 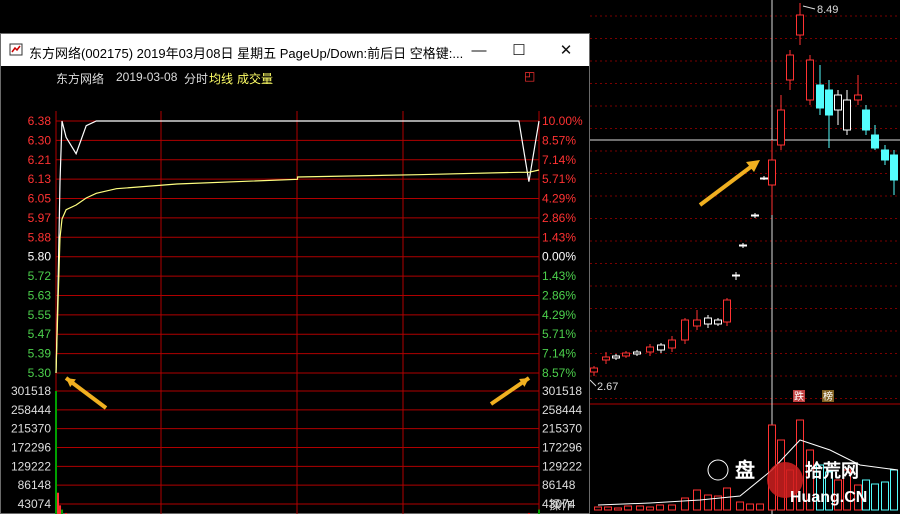 What do you see at coordinates (40, 276) in the screenshot?
I see `price-tick-label: 5.72` at bounding box center [40, 276].